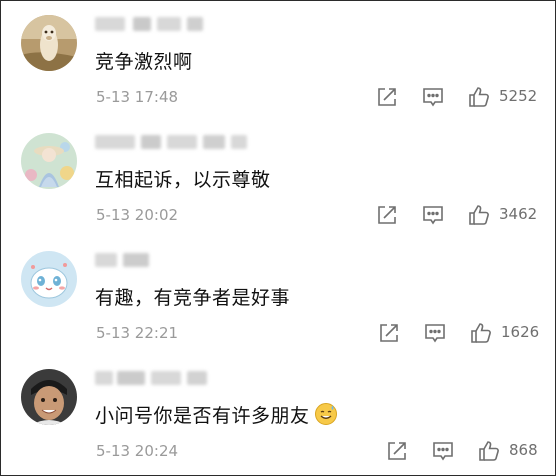 This screenshot has width=556, height=476. Describe the element at coordinates (456, 333) in the screenshot. I see `comment-actions: 1626` at that location.